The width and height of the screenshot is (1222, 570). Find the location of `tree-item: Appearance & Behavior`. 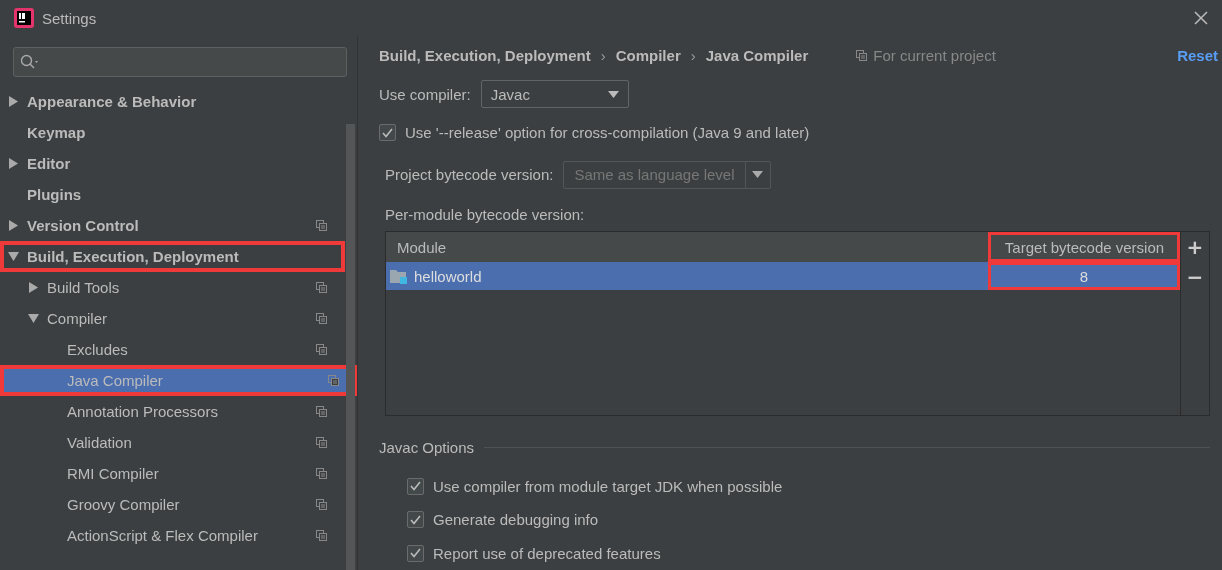

tree-item: Appearance & Behavior is located at coordinates (172, 101).